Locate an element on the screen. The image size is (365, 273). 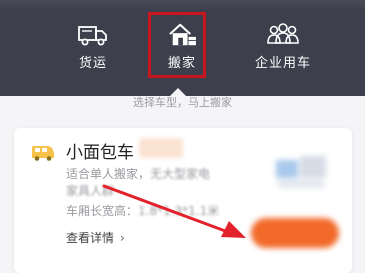
desc-blurred-1: 无大型家电 is located at coordinates (180, 174).